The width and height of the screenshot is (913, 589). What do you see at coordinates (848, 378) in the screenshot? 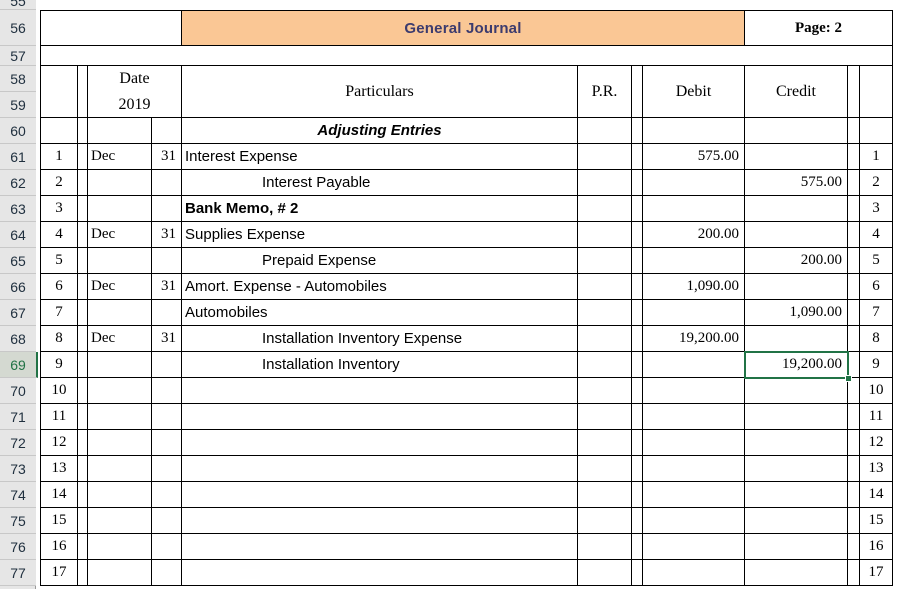
I see `fill-handle` at bounding box center [848, 378].